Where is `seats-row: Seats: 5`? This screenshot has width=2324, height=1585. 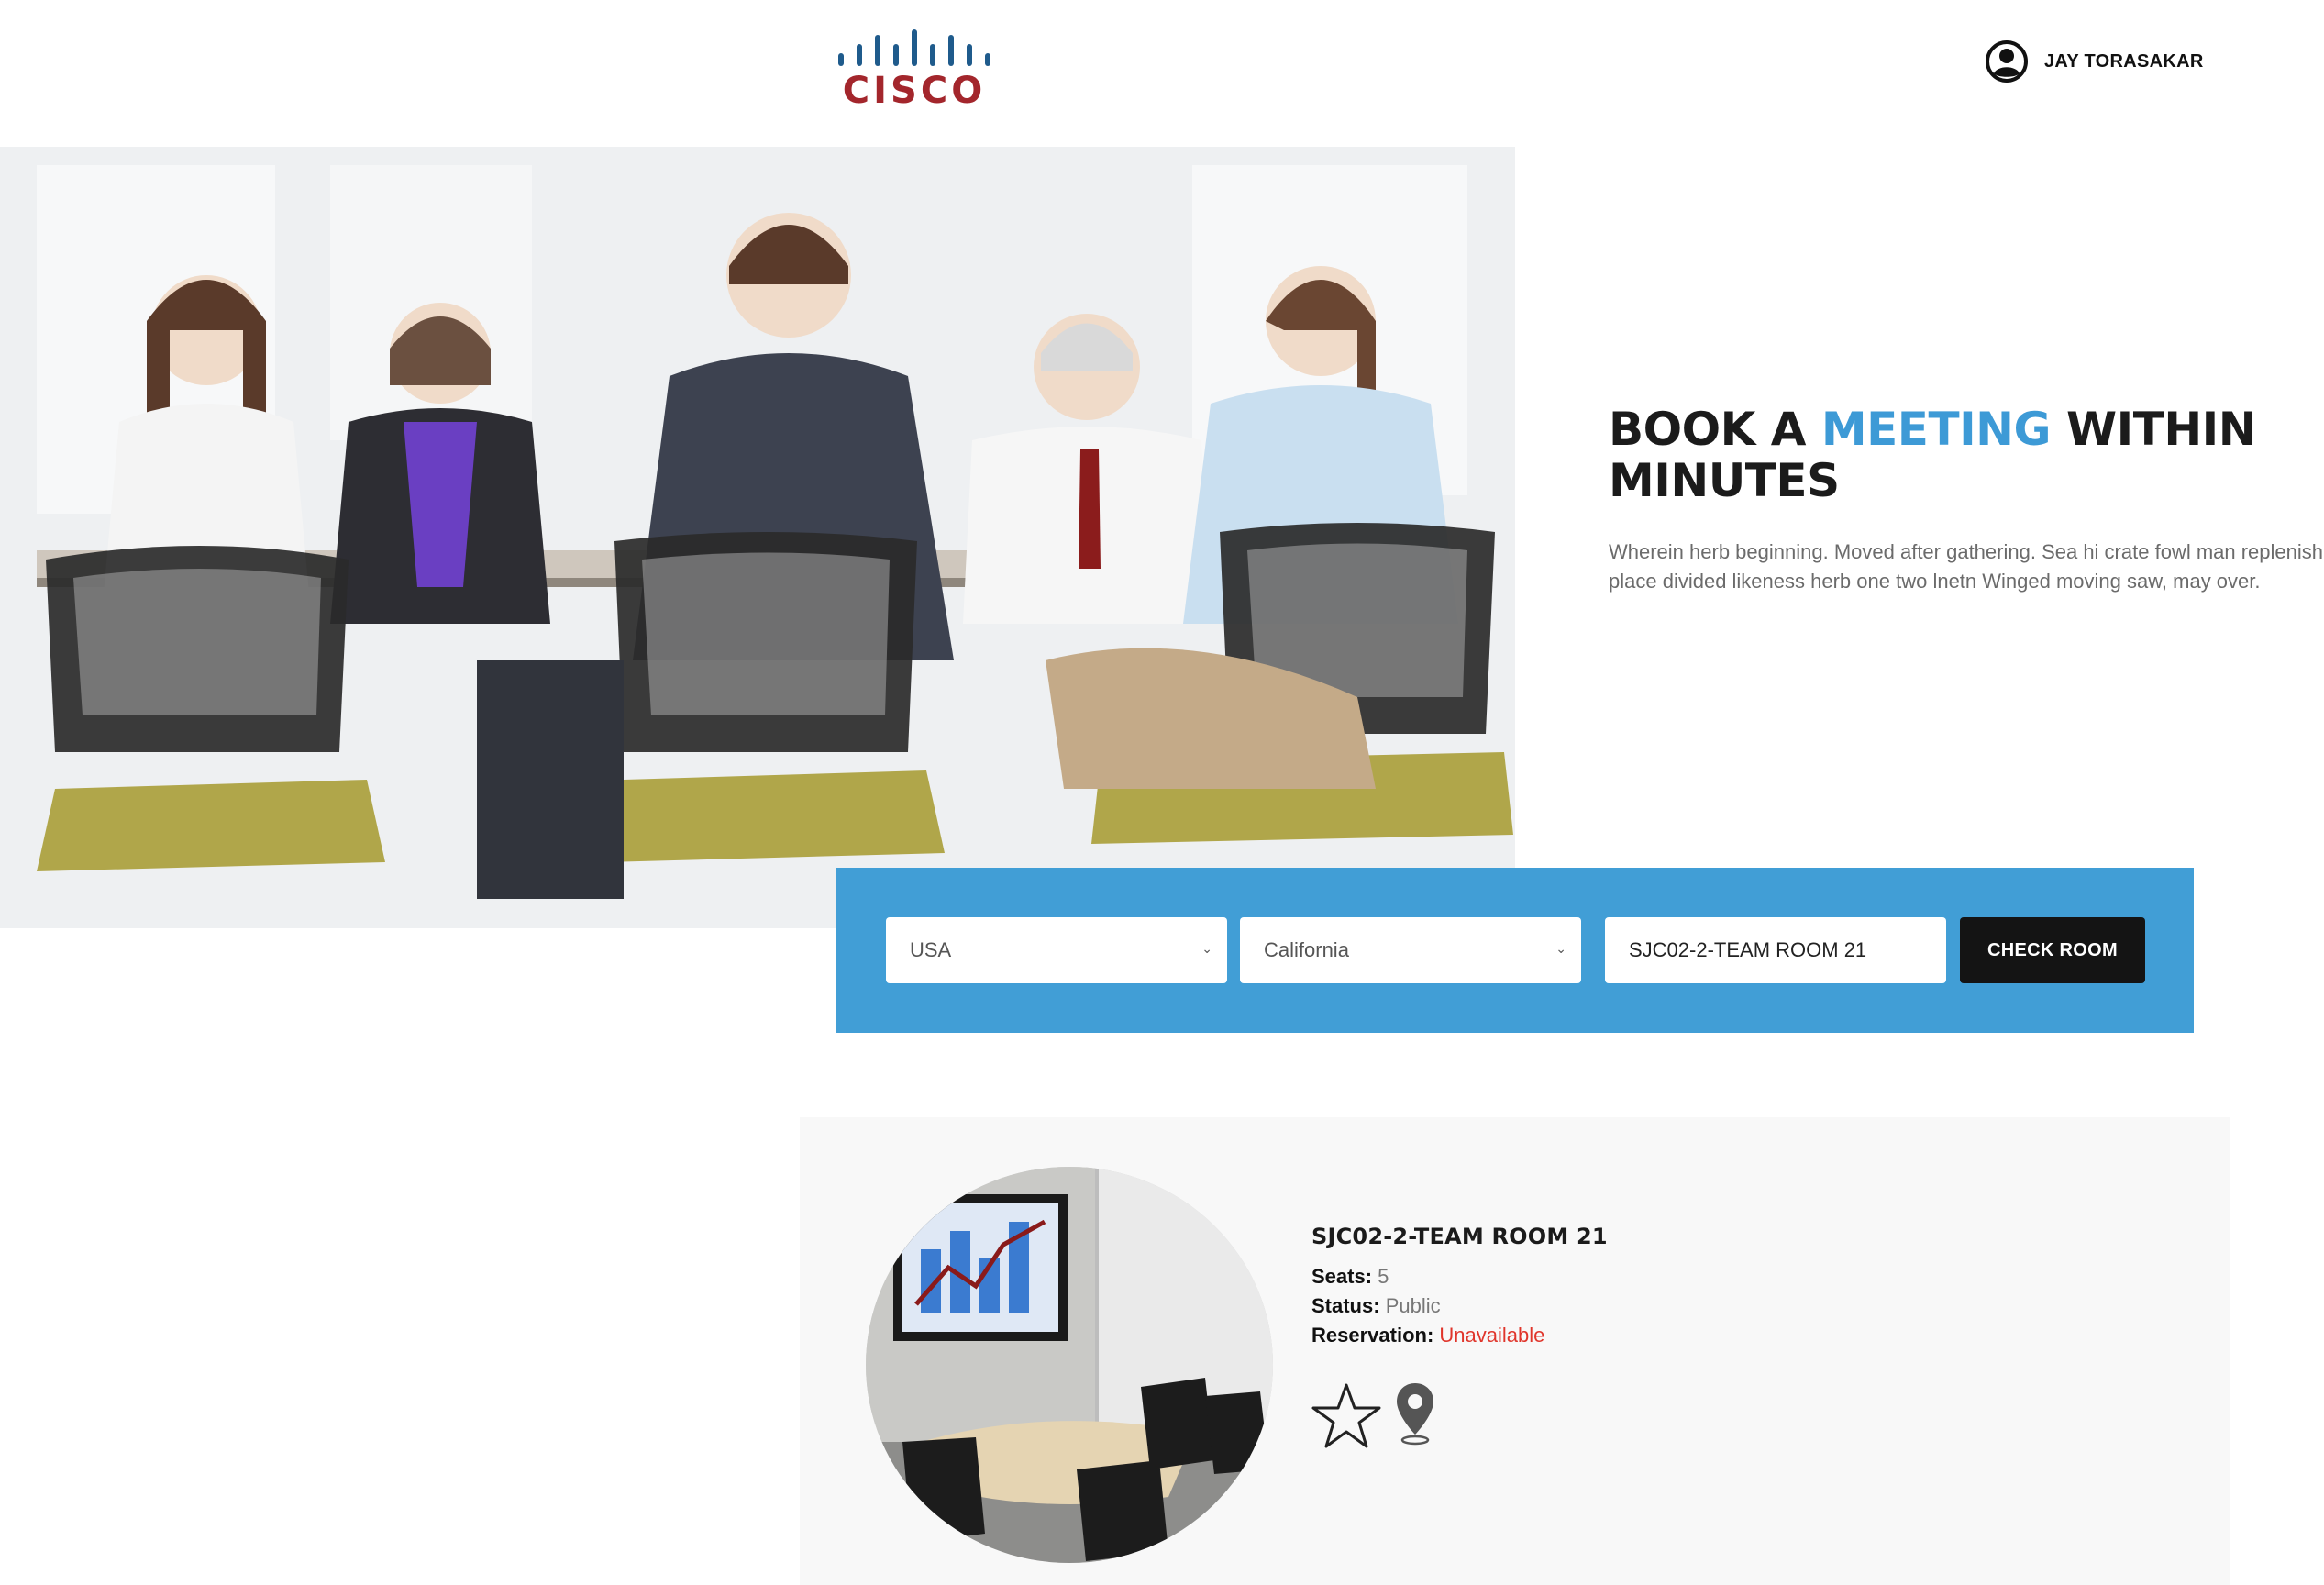
seats-row: Seats: 5 is located at coordinates (1427, 1276).